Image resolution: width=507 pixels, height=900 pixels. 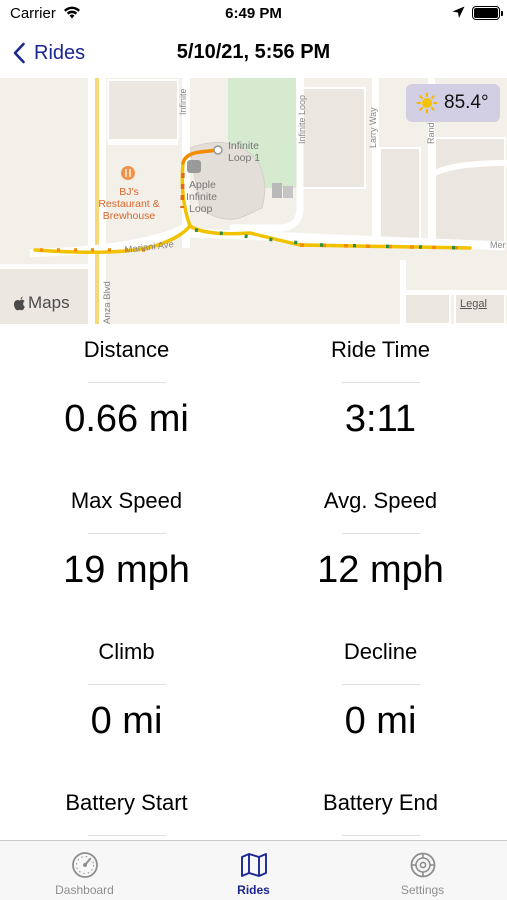 I want to click on tab-dashboard: Dashboard, so click(x=84, y=870).